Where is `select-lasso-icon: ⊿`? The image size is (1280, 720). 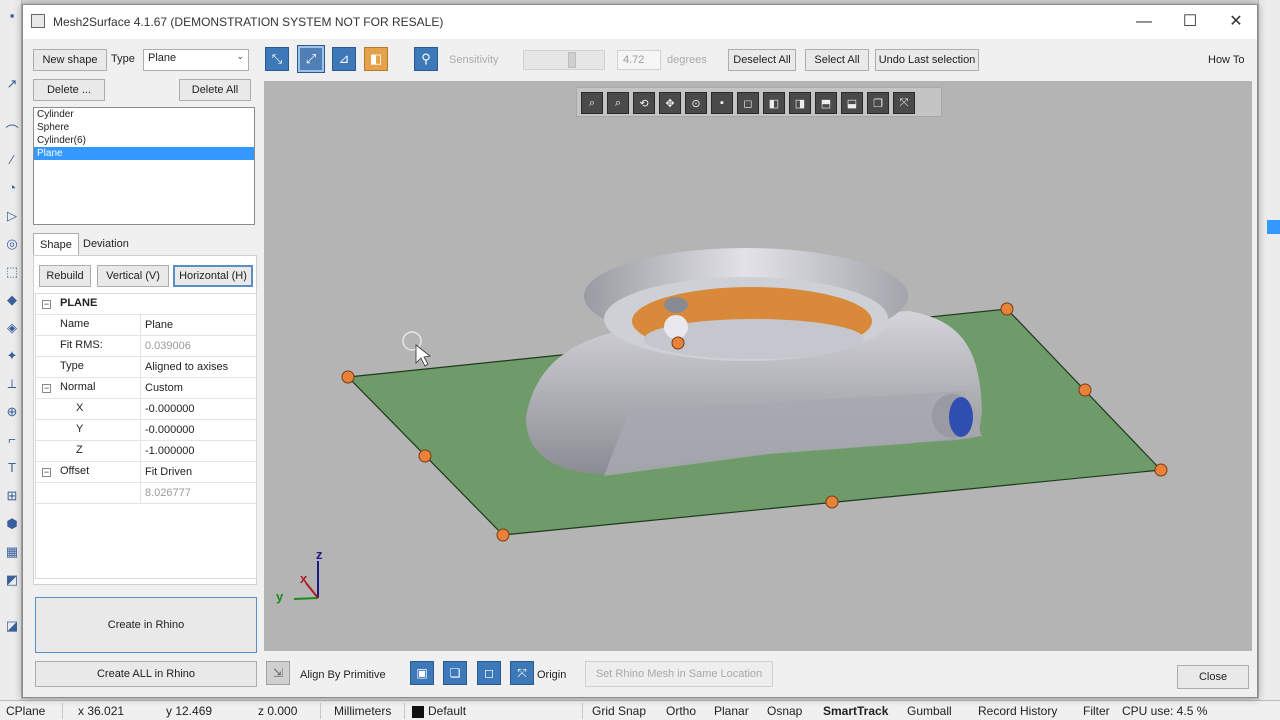 select-lasso-icon: ⊿ is located at coordinates (344, 59).